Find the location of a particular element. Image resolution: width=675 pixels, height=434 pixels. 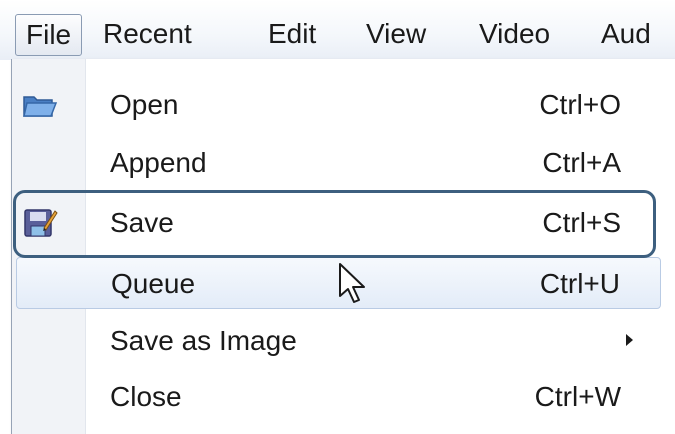

menu-recent: Recent is located at coordinates (147, 34).